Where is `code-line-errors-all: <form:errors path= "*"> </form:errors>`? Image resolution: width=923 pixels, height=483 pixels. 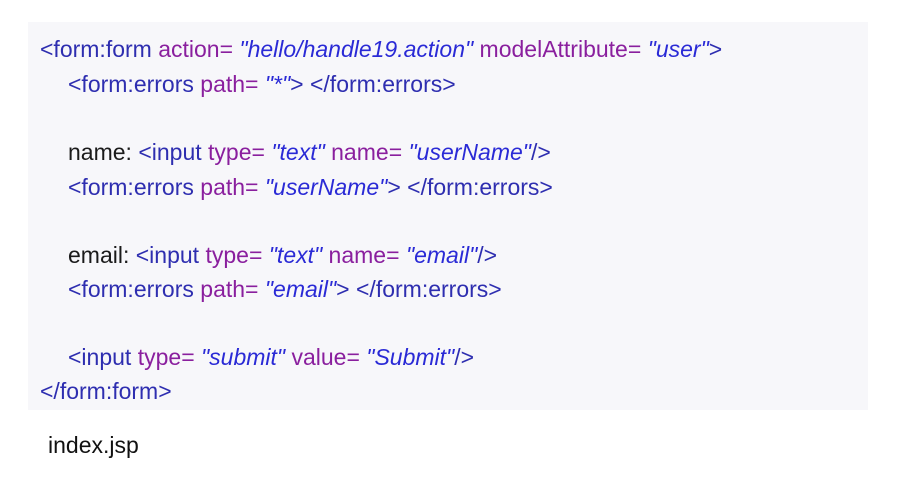
code-line-errors-all: <form:errors path= "*"> </form:errors> is located at coordinates (262, 84).